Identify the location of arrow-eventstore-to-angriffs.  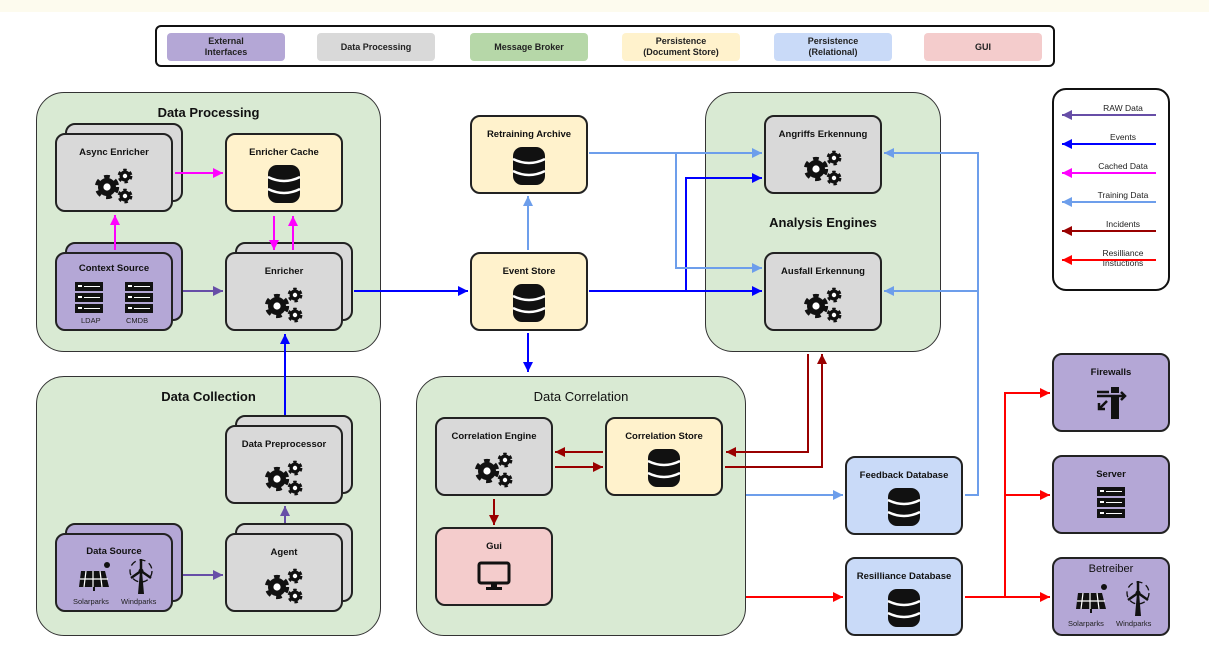
(723, 234).